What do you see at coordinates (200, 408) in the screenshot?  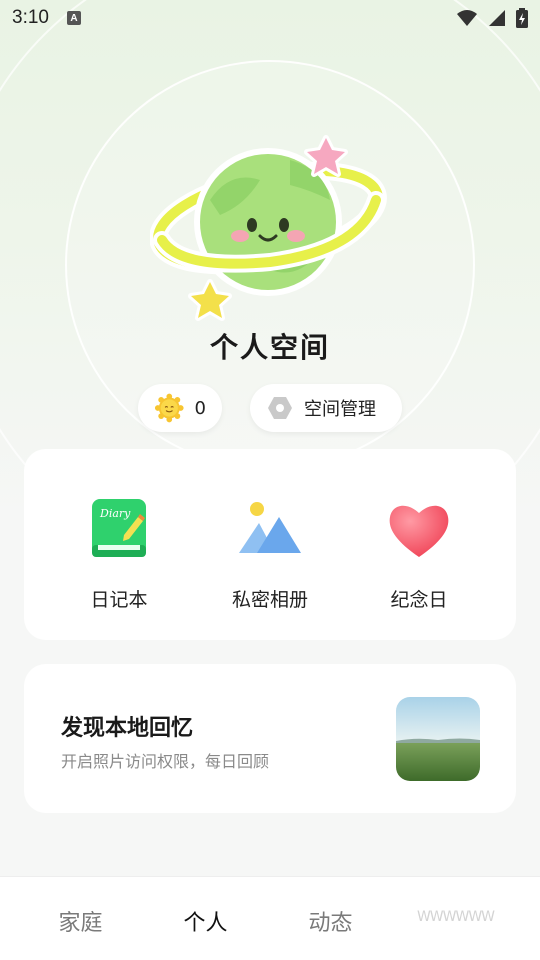 I see `coin-count: 0` at bounding box center [200, 408].